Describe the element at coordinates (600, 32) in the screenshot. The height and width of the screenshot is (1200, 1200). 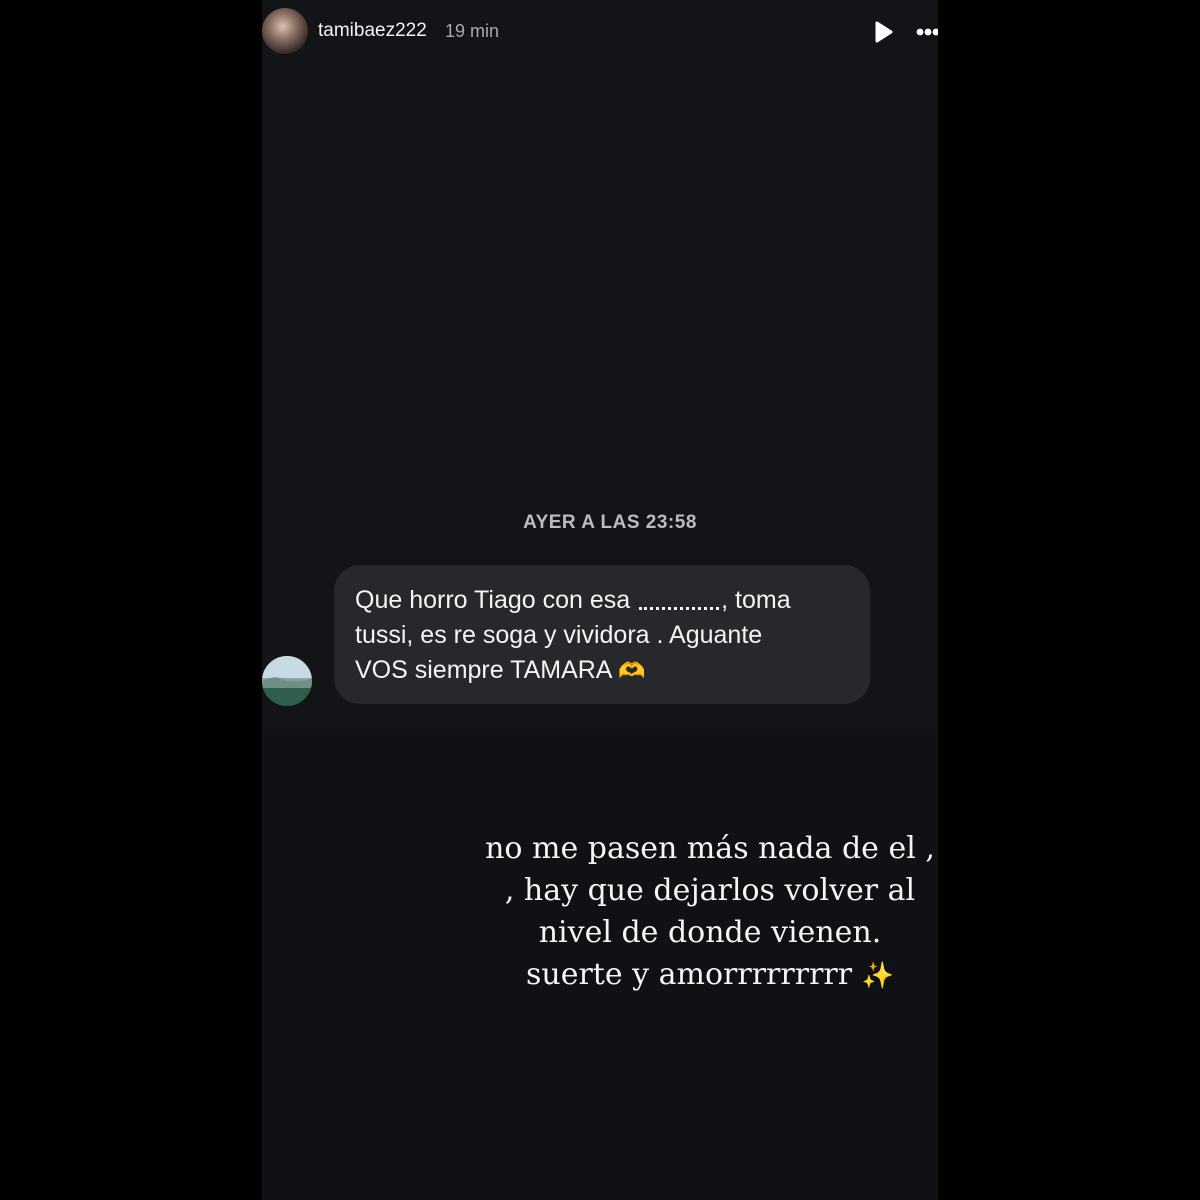
I see `story-header: tamibaez222 19 min` at that location.